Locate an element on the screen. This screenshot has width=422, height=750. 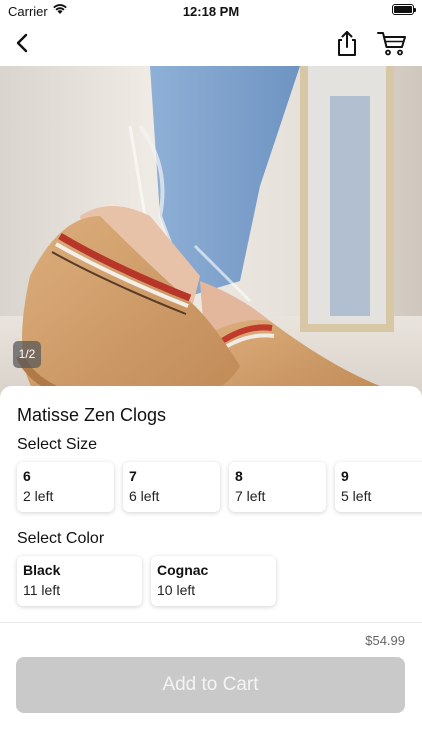
cart-button is located at coordinates (392, 43).